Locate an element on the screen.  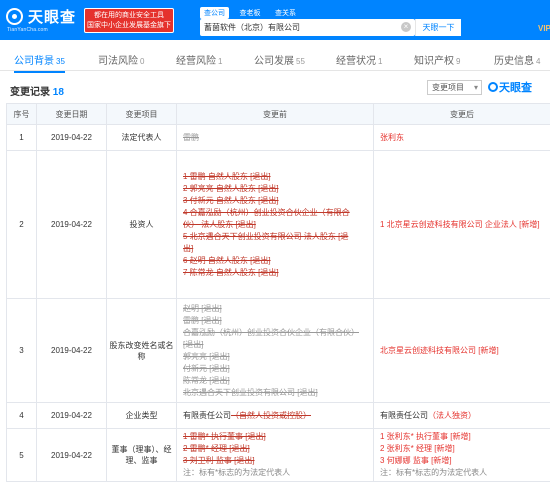
cell-no: 3 is located at coordinates (21, 350).